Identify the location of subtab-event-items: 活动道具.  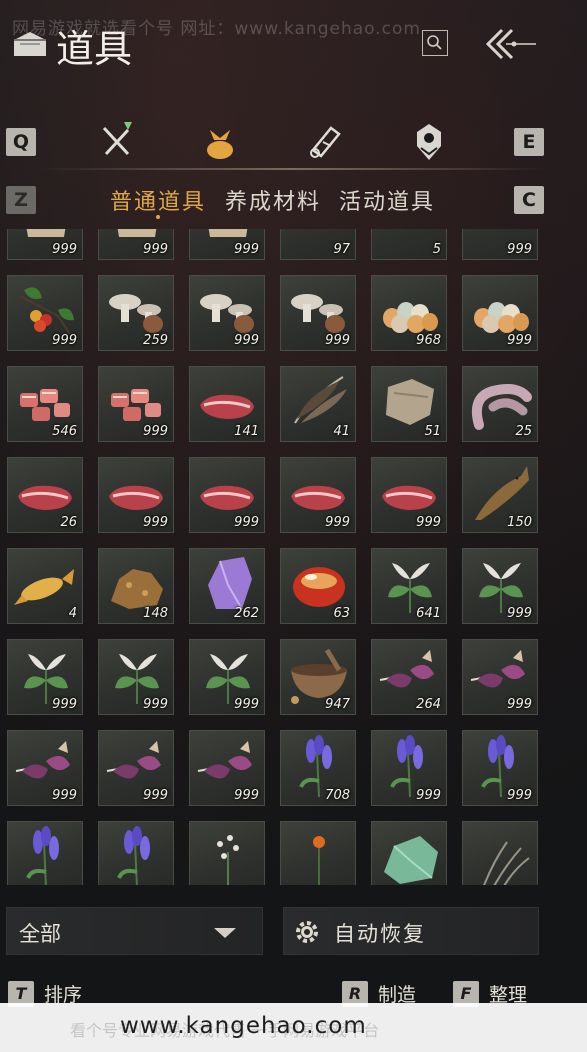
(387, 200).